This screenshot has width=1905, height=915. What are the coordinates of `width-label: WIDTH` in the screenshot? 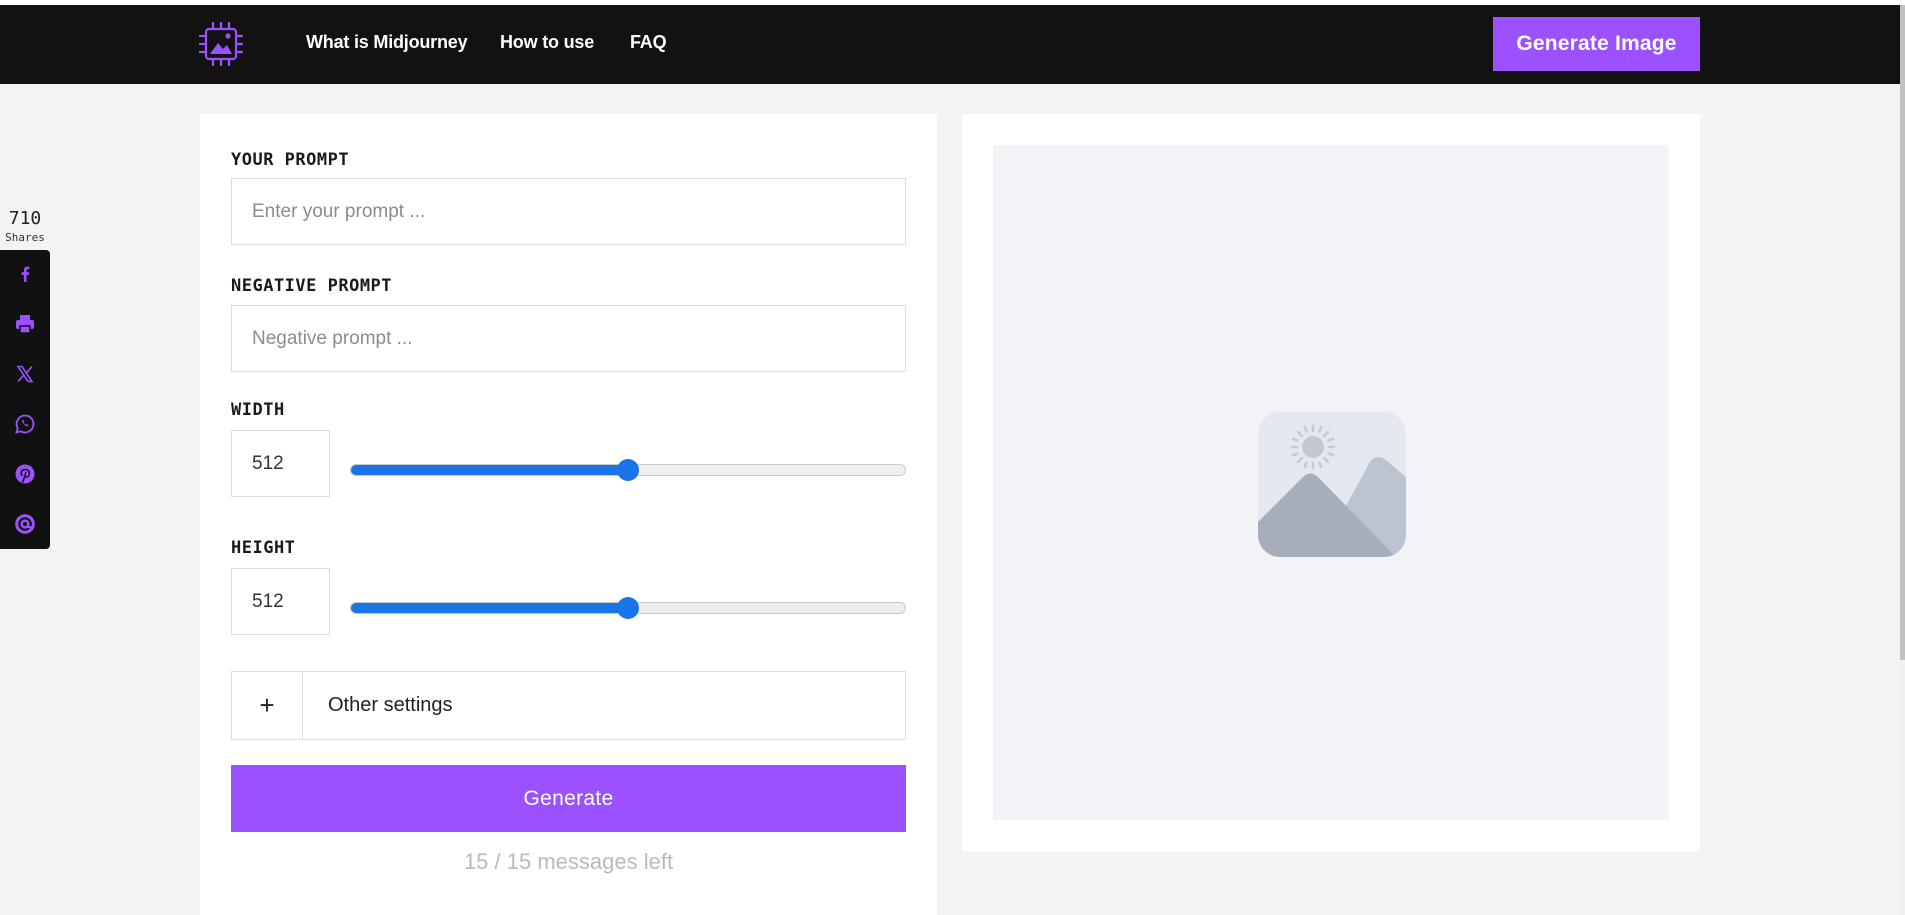 It's located at (258, 410).